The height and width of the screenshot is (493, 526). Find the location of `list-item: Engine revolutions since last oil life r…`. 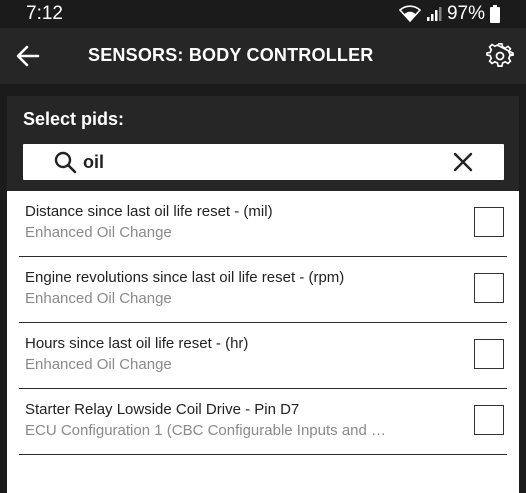

list-item: Engine revolutions since last oil life r… is located at coordinates (263, 290).